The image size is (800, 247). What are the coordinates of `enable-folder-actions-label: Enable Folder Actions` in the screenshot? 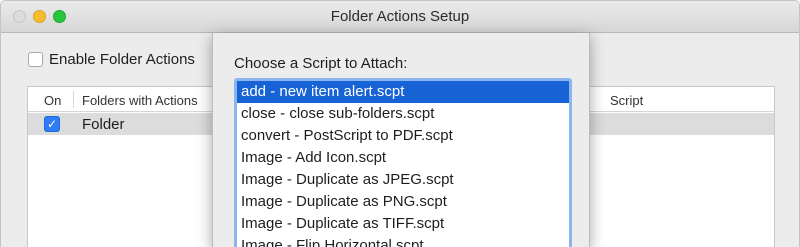 It's located at (122, 59).